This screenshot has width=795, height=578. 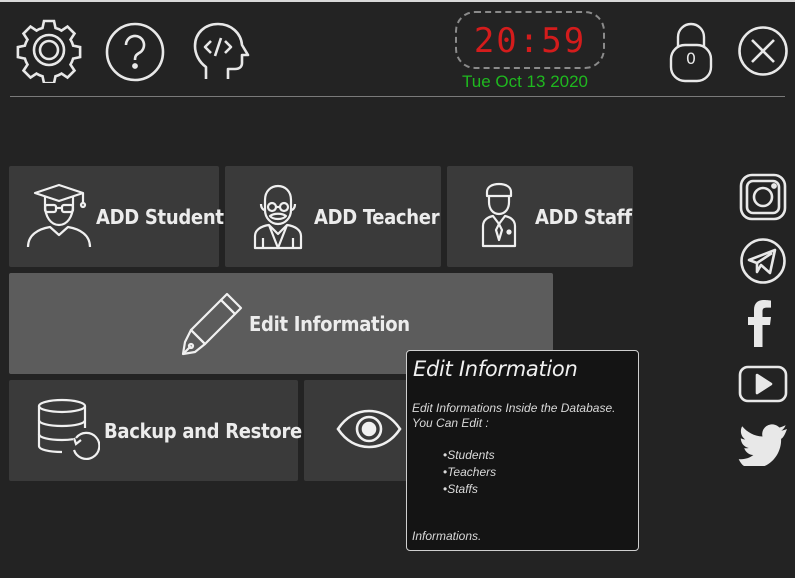 What do you see at coordinates (762, 323) in the screenshot?
I see `facebook-icon` at bounding box center [762, 323].